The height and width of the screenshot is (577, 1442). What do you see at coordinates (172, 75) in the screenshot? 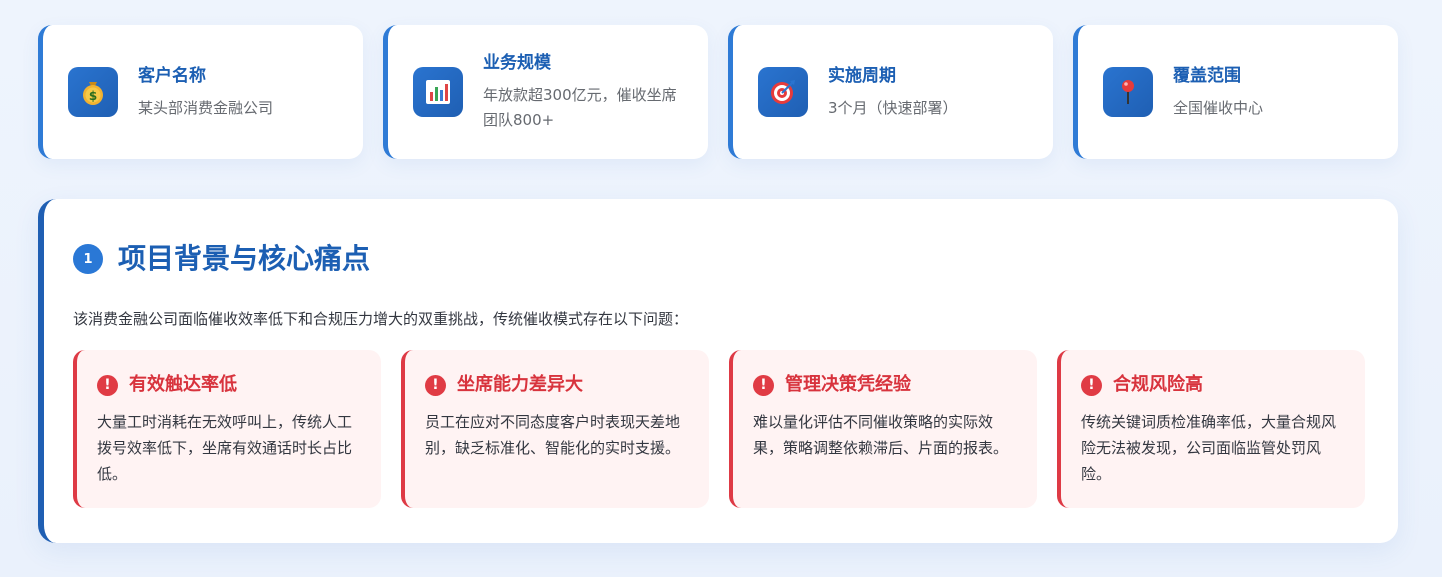
I see `info-card-title: 客户名称` at bounding box center [172, 75].